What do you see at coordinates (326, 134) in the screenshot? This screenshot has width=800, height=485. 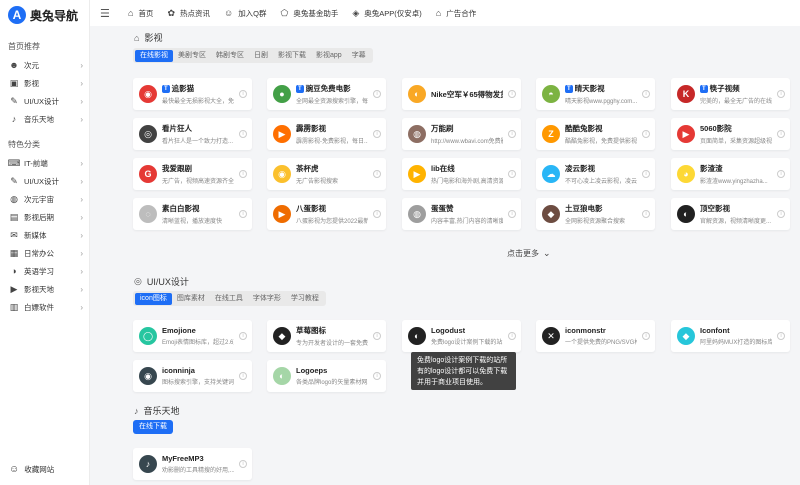 I see `site-card: ▶ 霹雳影视 霹雳影视-免费影视，每日... i` at bounding box center [326, 134].